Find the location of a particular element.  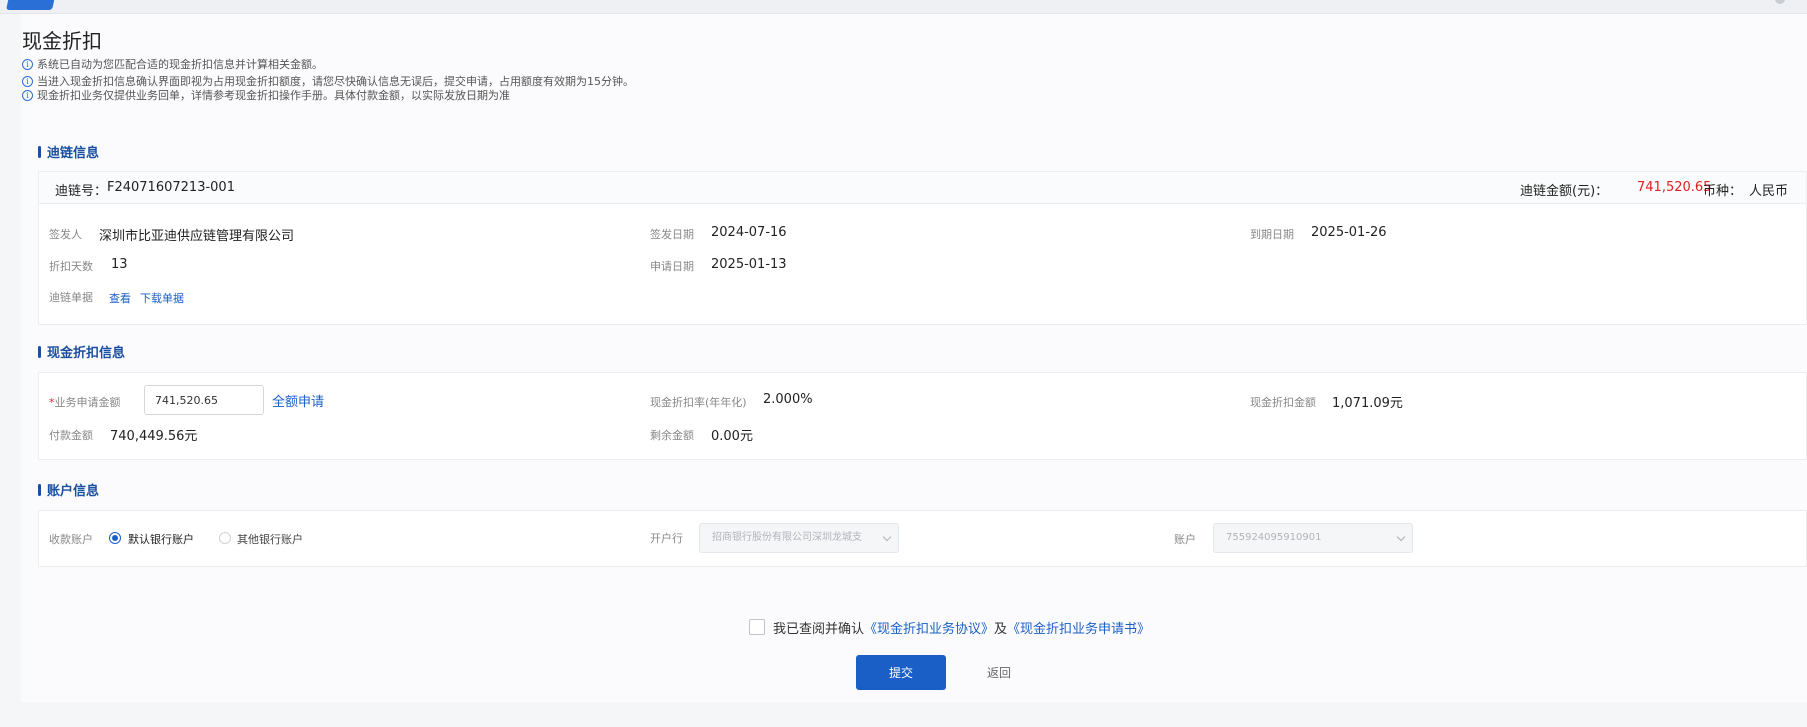

default-account-label: 默认银行账户 is located at coordinates (161, 539).